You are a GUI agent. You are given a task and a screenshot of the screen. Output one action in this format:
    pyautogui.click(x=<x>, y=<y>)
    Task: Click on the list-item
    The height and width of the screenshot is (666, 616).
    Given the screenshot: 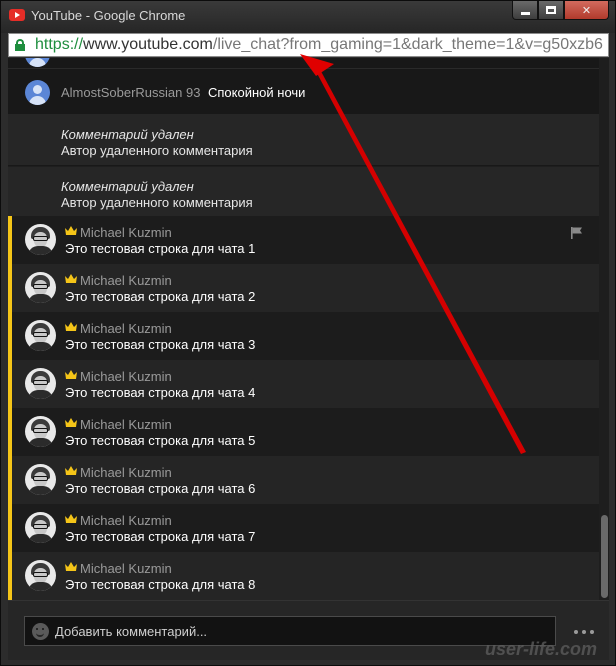 What is the action you would take?
    pyautogui.click(x=303, y=63)
    